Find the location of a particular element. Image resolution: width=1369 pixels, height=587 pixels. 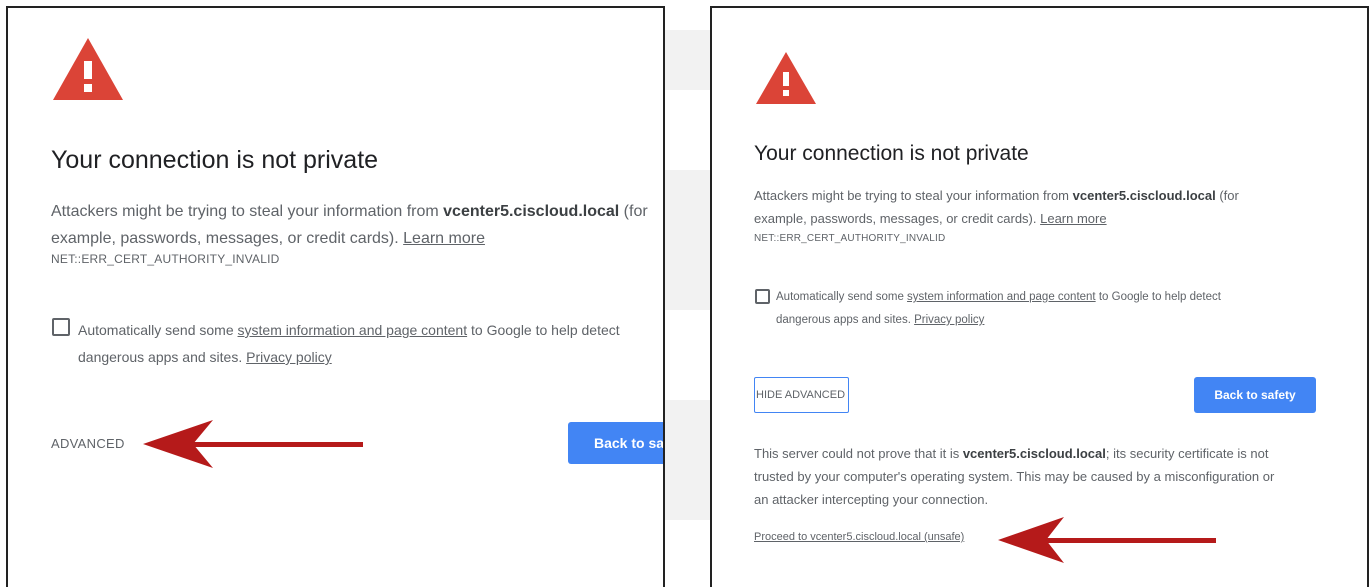

details-text: ; its security certificate is not is located at coordinates (1187, 453).